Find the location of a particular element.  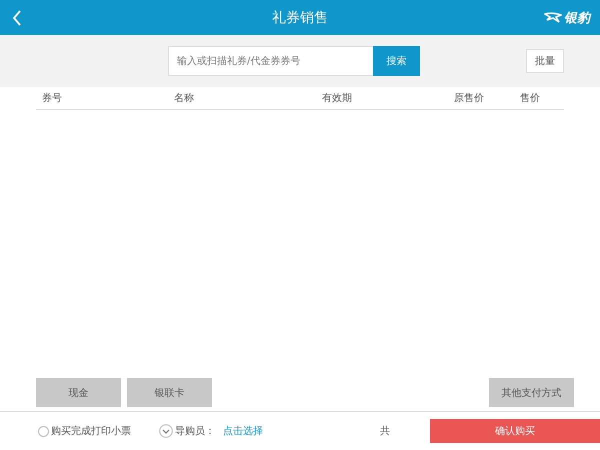

batch-button: 批量 is located at coordinates (545, 61).